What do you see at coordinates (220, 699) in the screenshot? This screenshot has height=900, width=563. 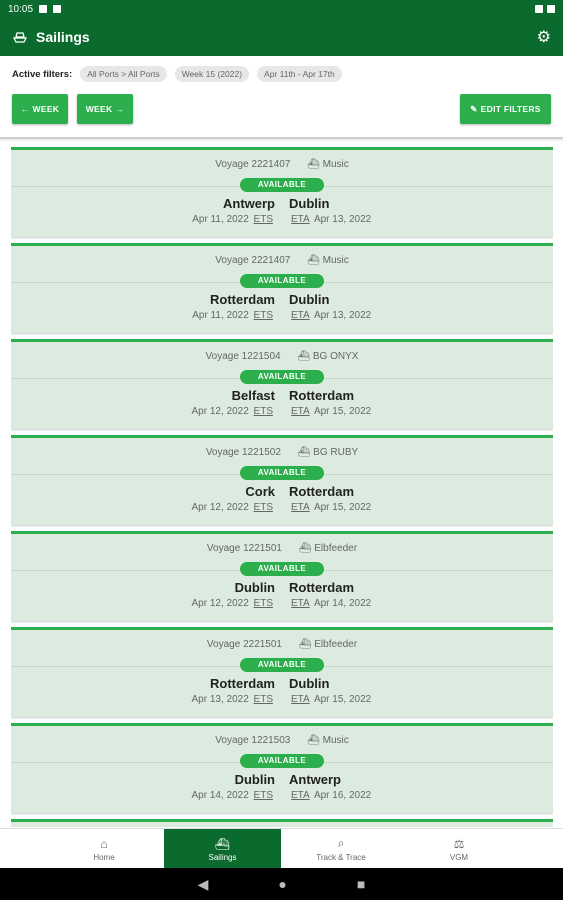 I see `departure-date: Apr 13, 2022` at bounding box center [220, 699].